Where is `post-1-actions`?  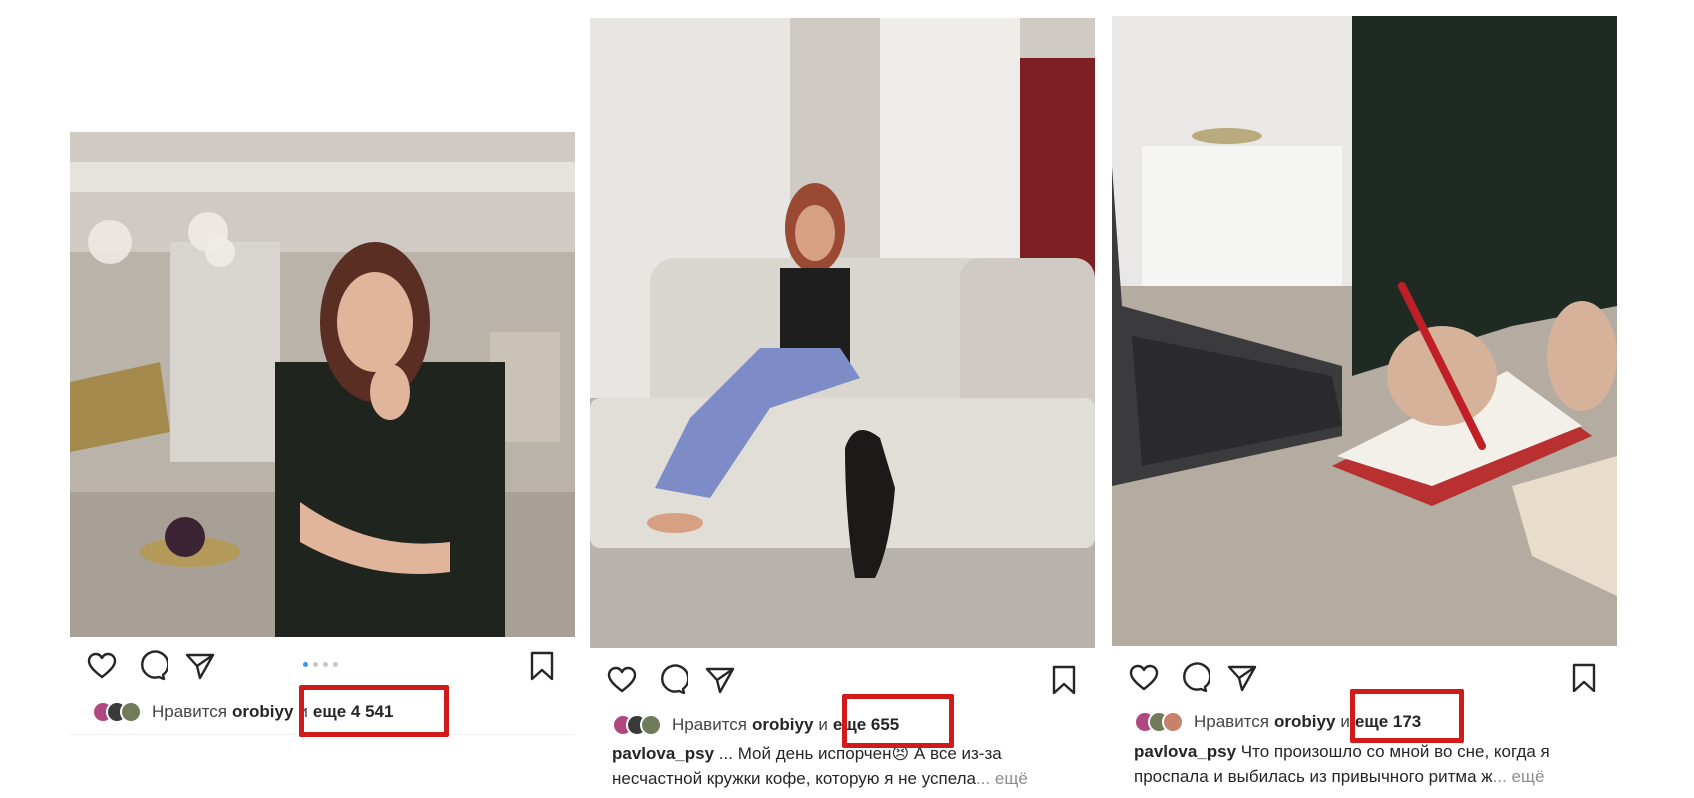 post-1-actions is located at coordinates (322, 668).